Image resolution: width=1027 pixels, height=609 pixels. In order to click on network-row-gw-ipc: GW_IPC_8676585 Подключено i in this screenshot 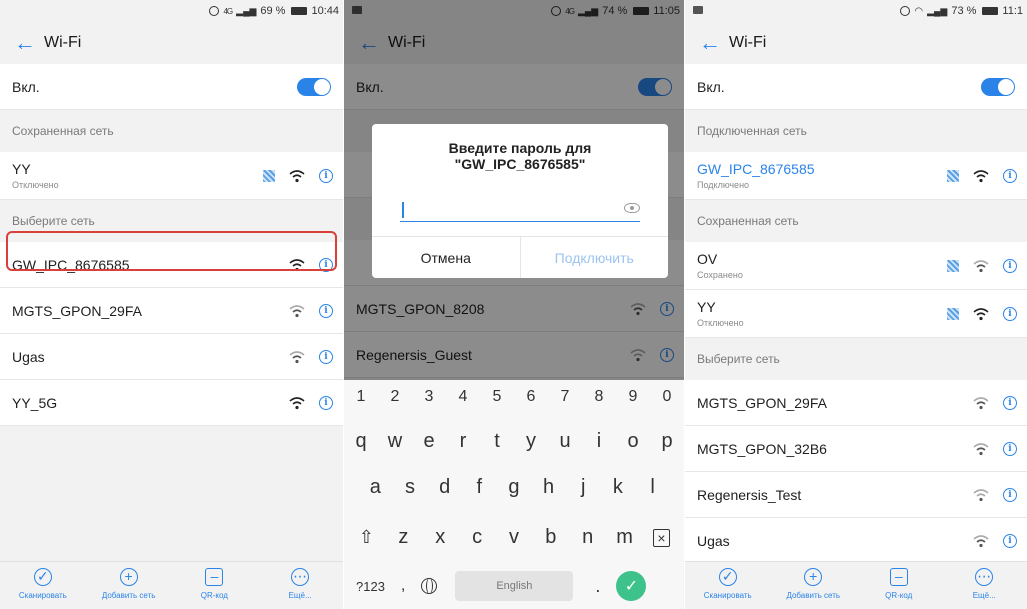, I will do `click(856, 176)`.